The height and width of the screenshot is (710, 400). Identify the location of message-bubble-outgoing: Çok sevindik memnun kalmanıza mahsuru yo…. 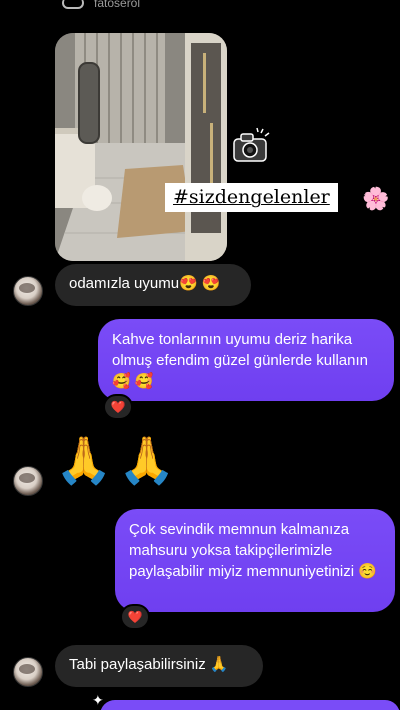
(255, 560).